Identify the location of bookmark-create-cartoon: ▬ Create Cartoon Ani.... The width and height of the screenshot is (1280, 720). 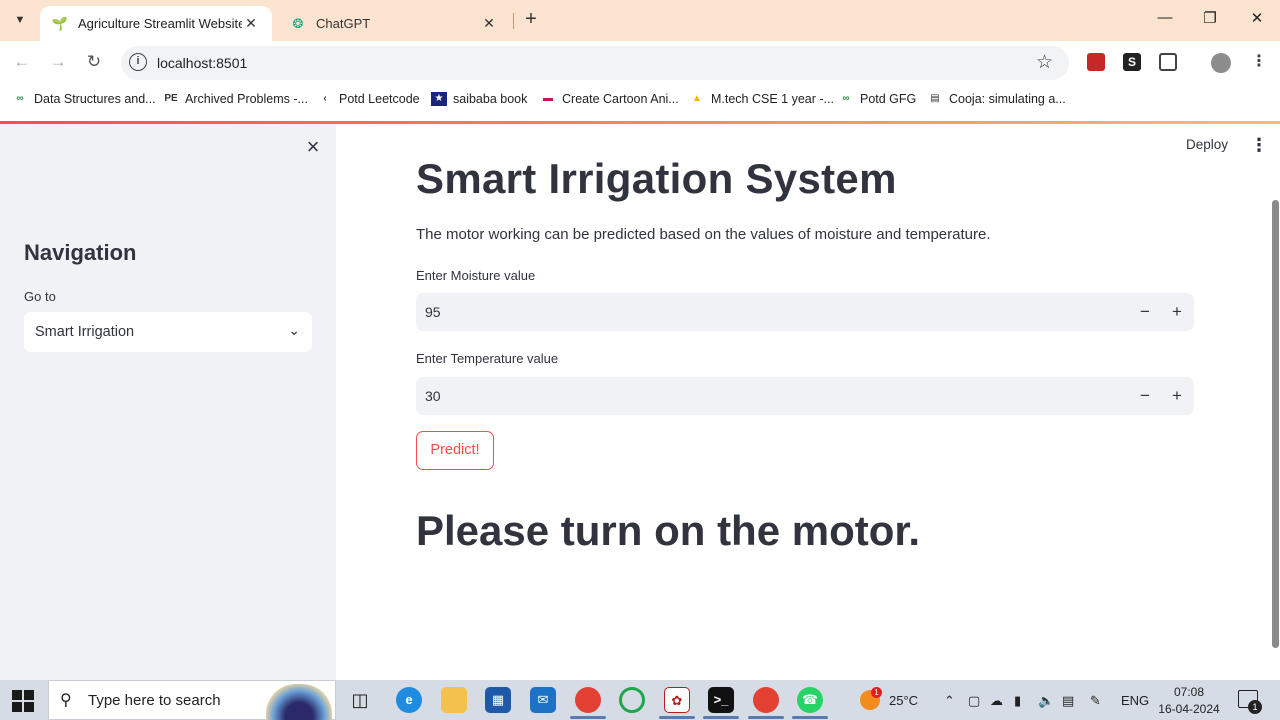
(609, 99).